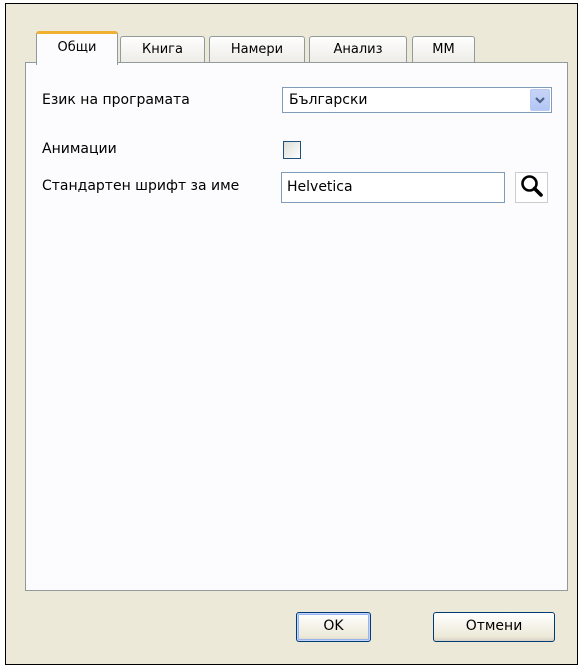 The height and width of the screenshot is (669, 584). I want to click on tab-find: Намери, so click(257, 50).